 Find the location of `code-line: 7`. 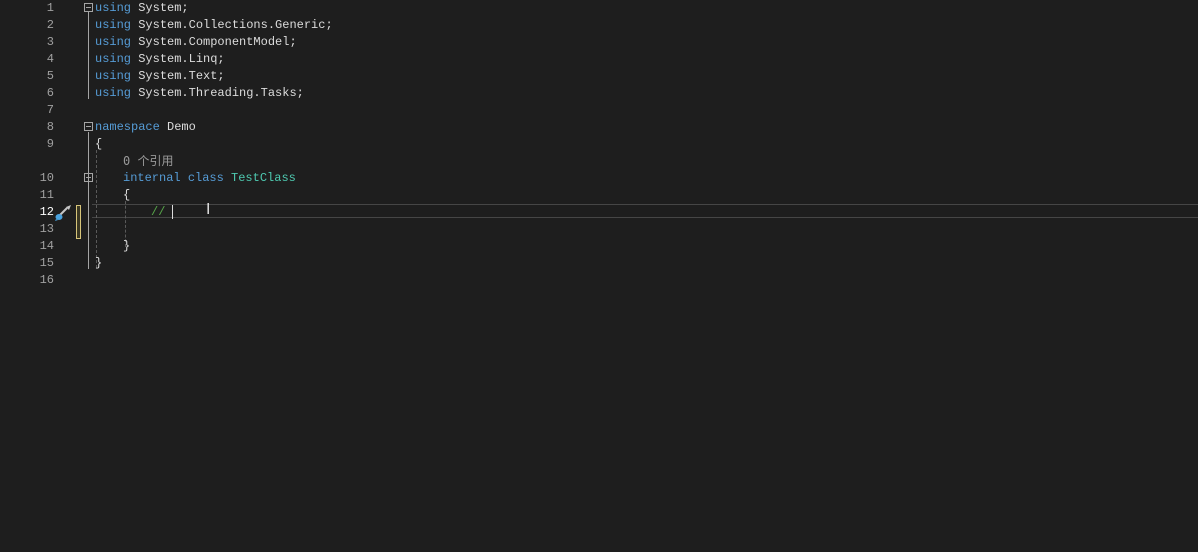

code-line: 7 is located at coordinates (599, 110).